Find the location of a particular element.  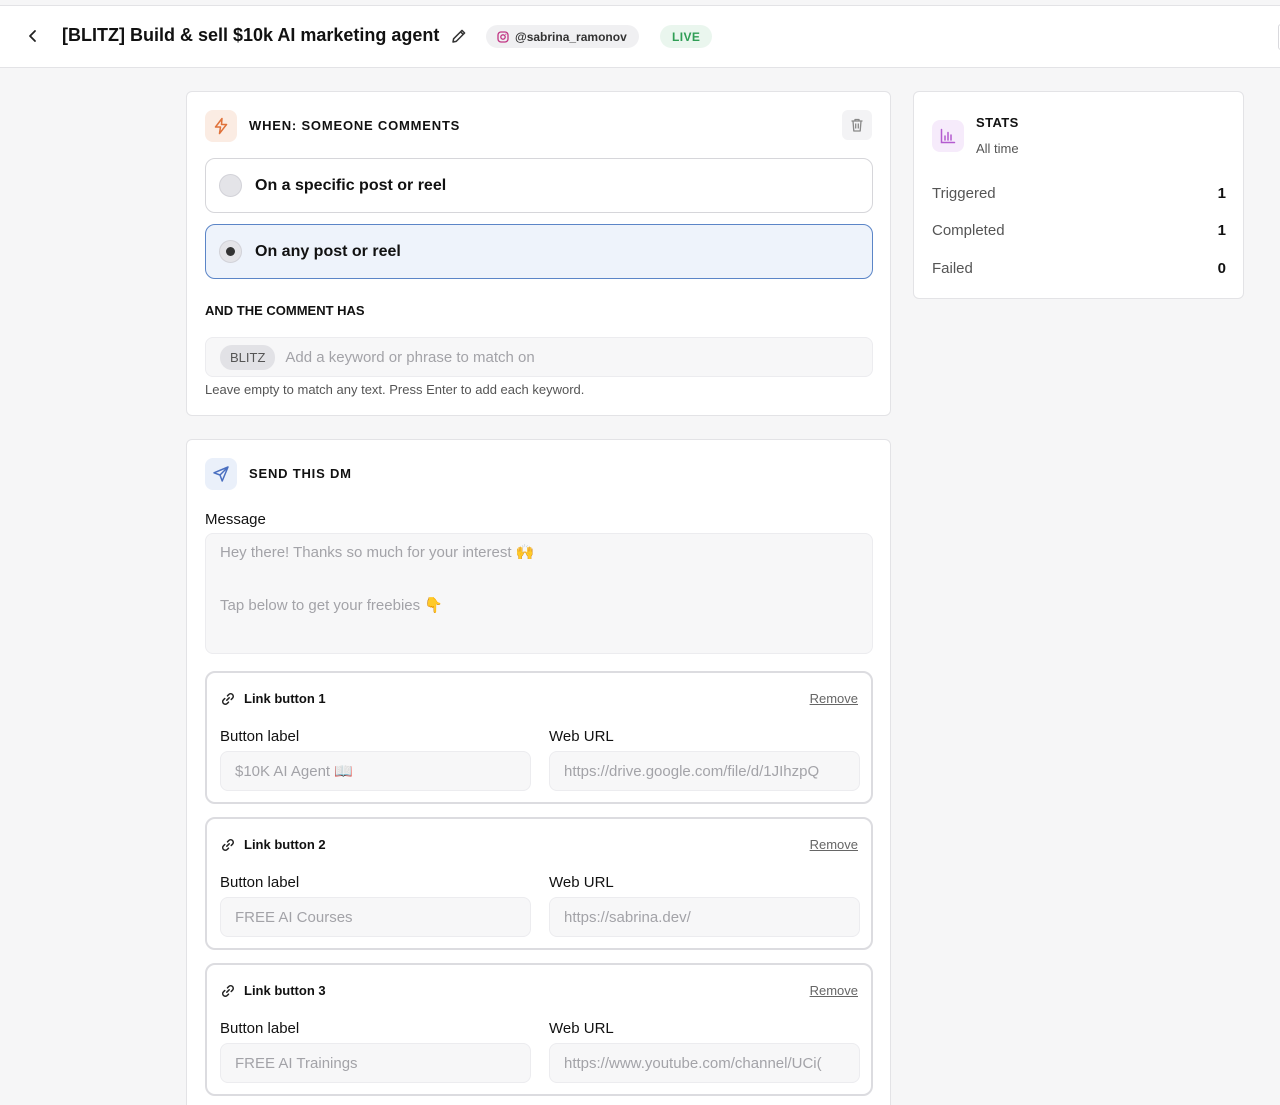

delete-trigger-button is located at coordinates (857, 125).